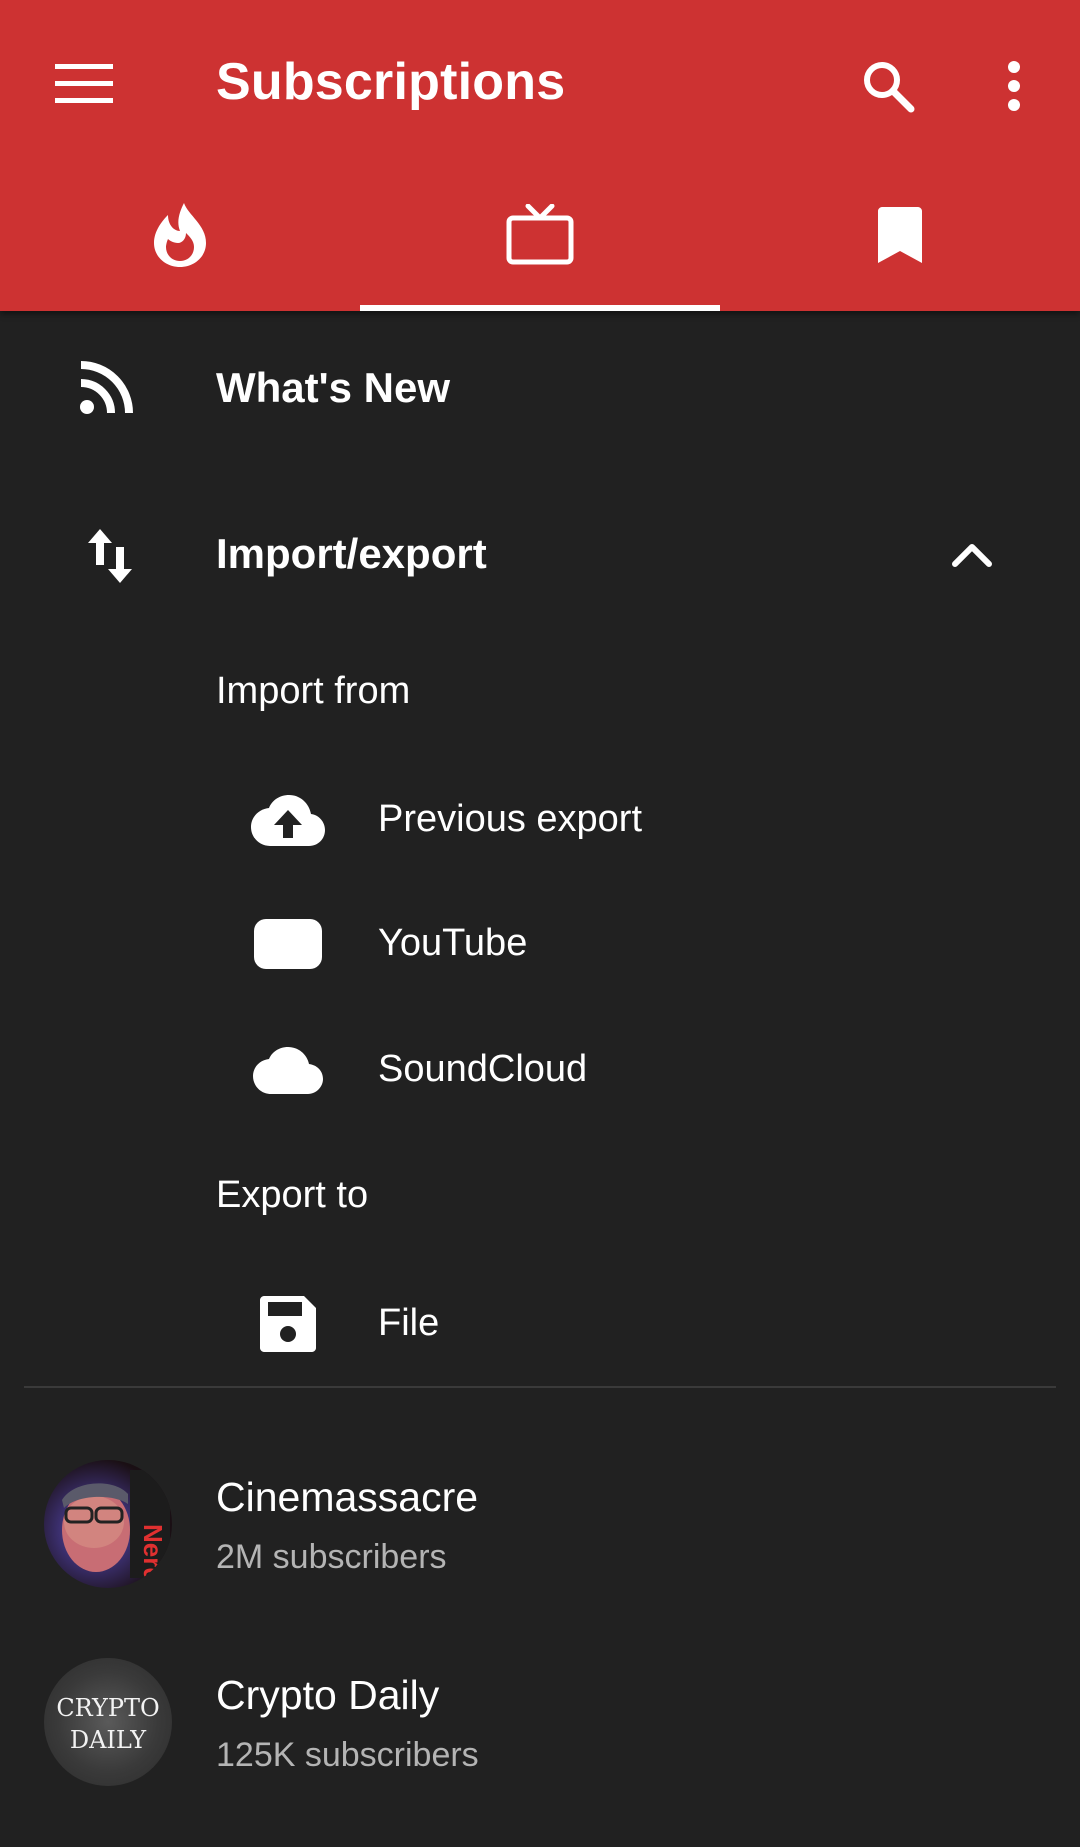 The image size is (1080, 1847). I want to click on avatar-logo-text-top: CRYPTO, so click(107, 1708).